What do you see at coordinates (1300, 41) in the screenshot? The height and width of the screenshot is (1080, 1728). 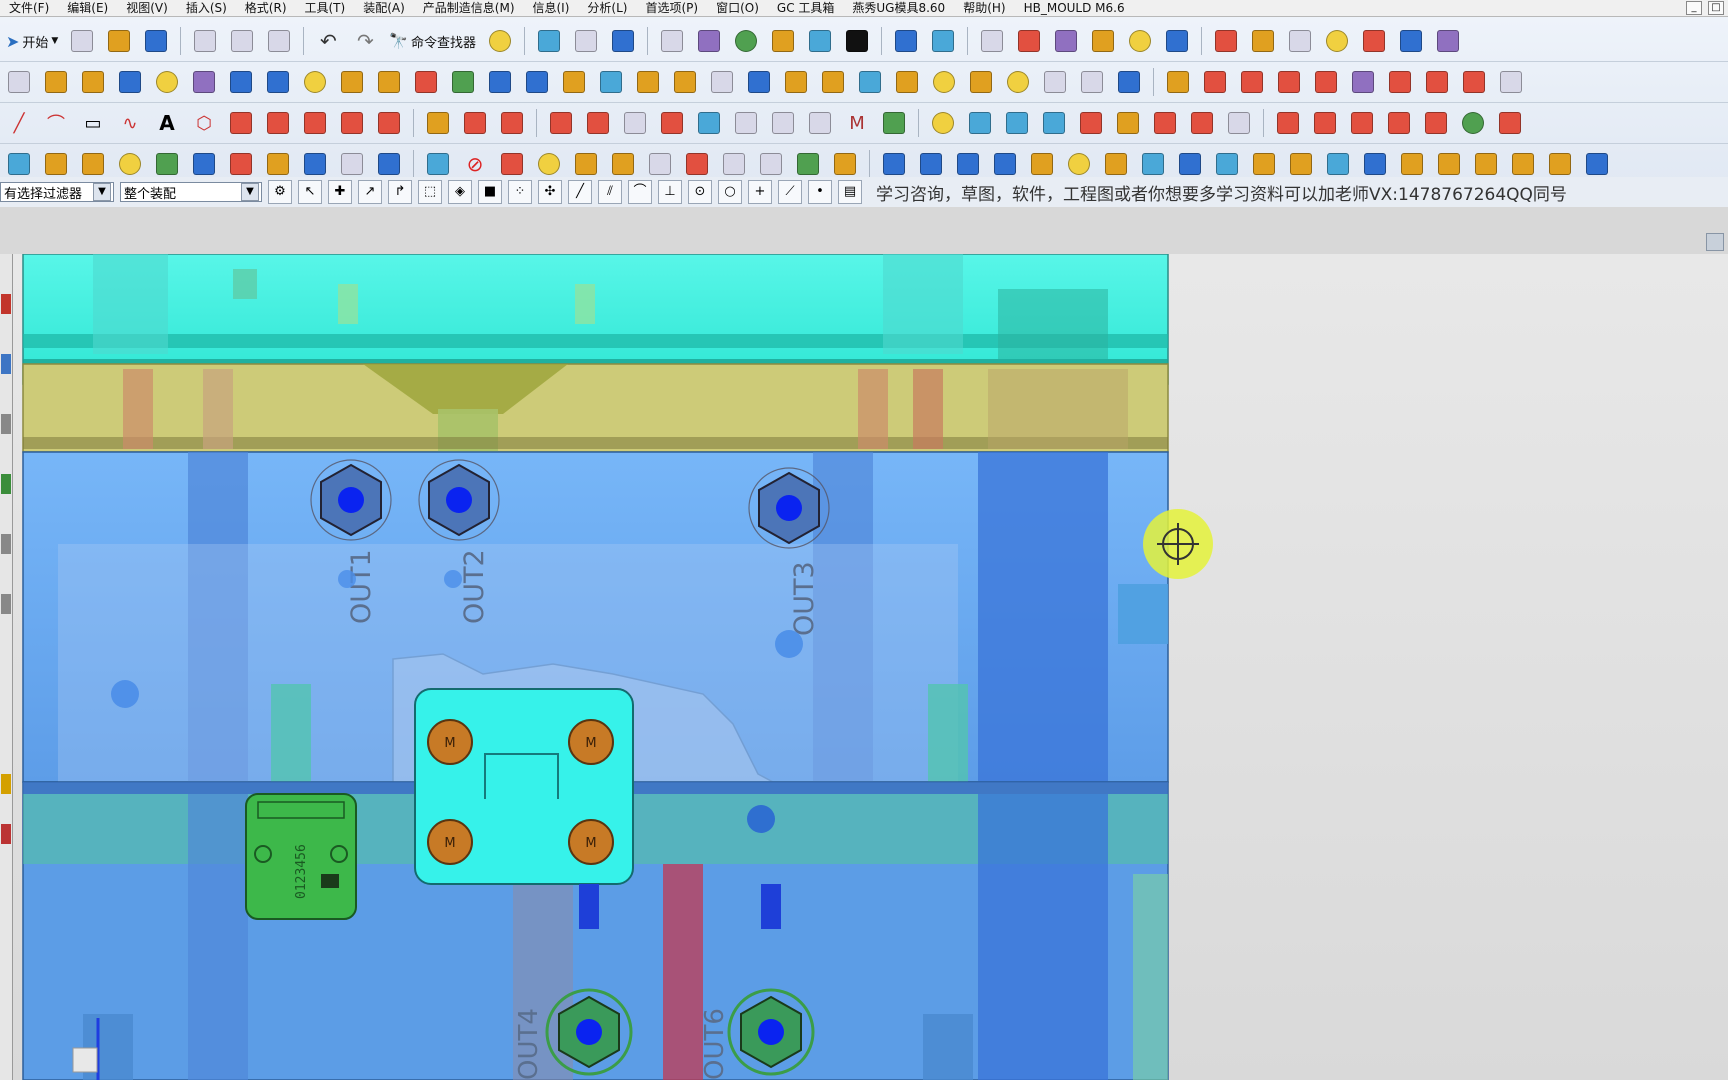 I see `cross-icon` at bounding box center [1300, 41].